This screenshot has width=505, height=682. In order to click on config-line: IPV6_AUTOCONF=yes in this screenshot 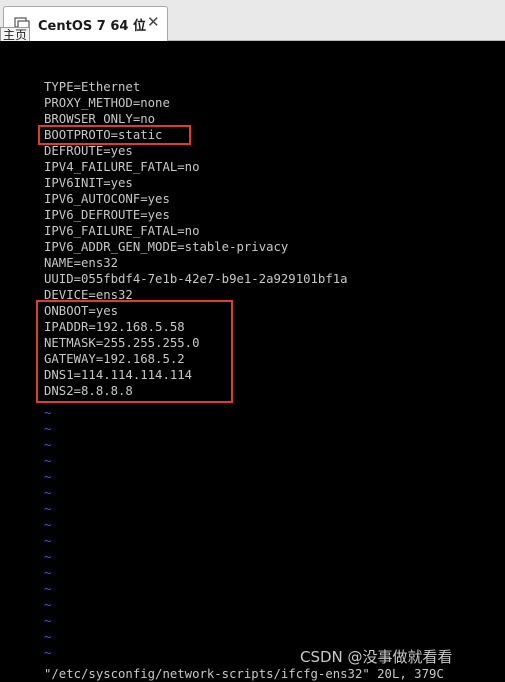, I will do `click(107, 199)`.